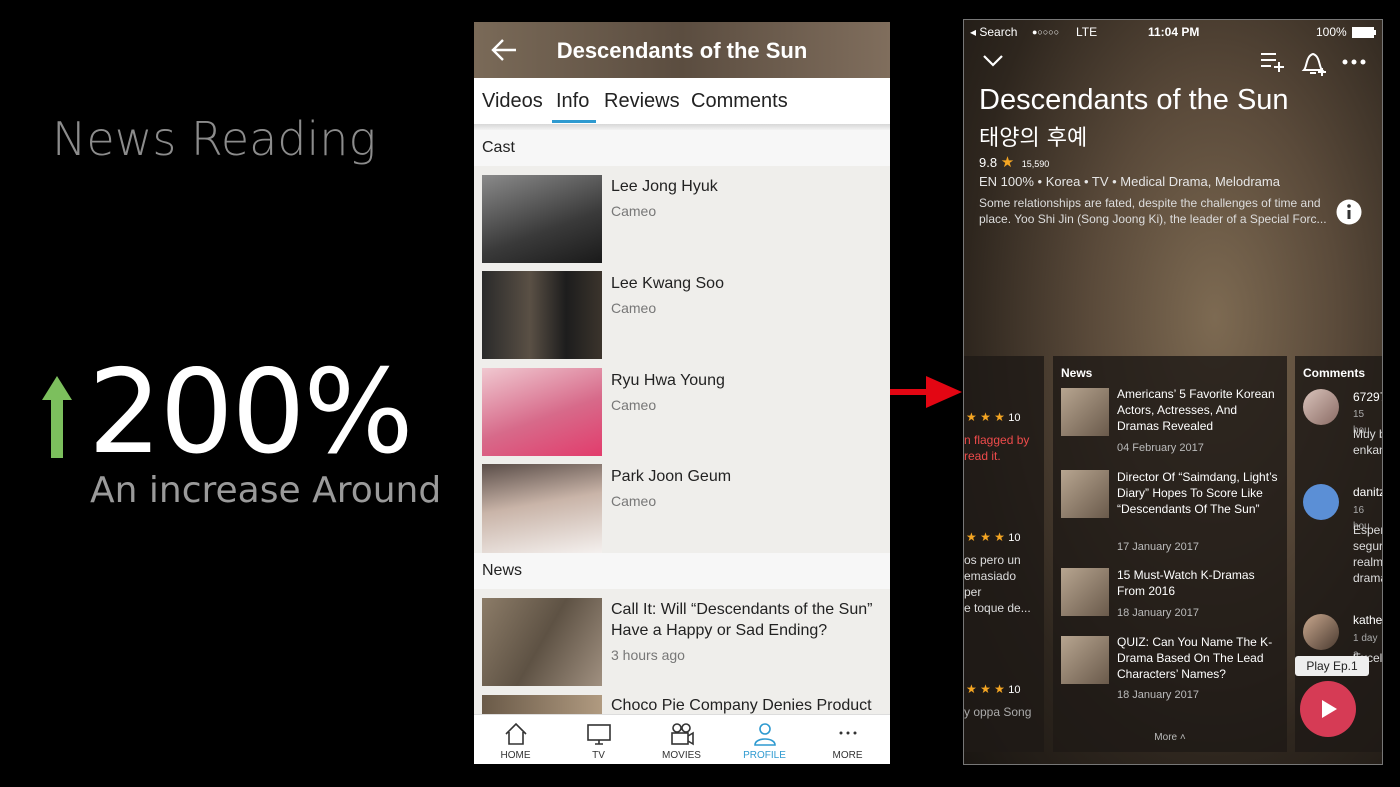  What do you see at coordinates (512, 101) in the screenshot?
I see `tab-videos: Videos` at bounding box center [512, 101].